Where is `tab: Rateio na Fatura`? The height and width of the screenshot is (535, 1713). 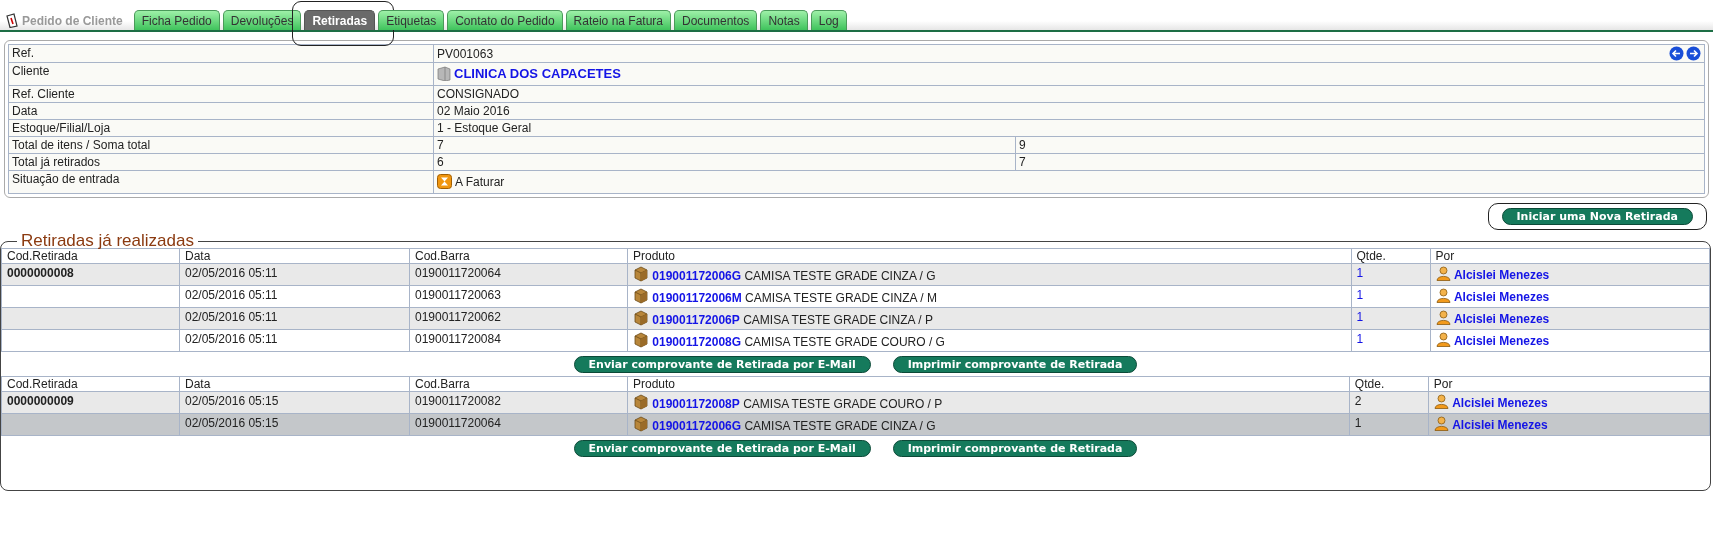
tab: Rateio na Fatura is located at coordinates (618, 20).